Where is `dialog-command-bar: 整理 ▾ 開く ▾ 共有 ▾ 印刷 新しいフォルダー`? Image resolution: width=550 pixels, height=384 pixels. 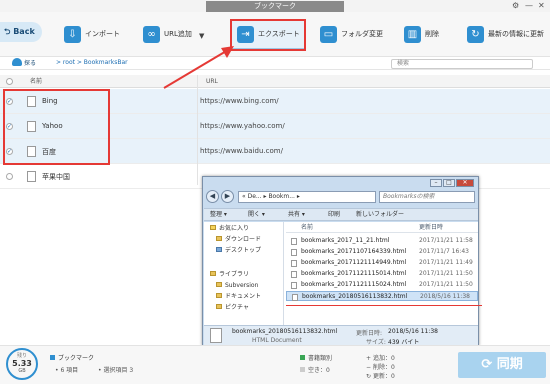 dialog-command-bar: 整理 ▾ 開く ▾ 共有 ▾ 印刷 新しいフォルダー is located at coordinates (341, 214).